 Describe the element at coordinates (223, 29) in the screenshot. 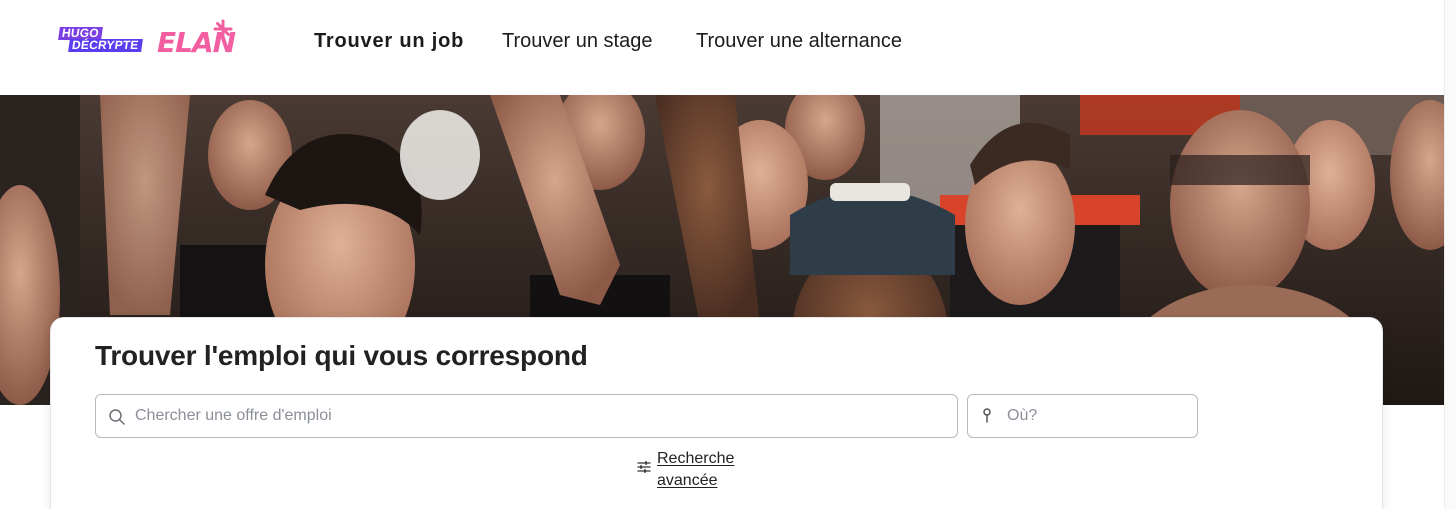

I see `sparkle-icon` at that location.